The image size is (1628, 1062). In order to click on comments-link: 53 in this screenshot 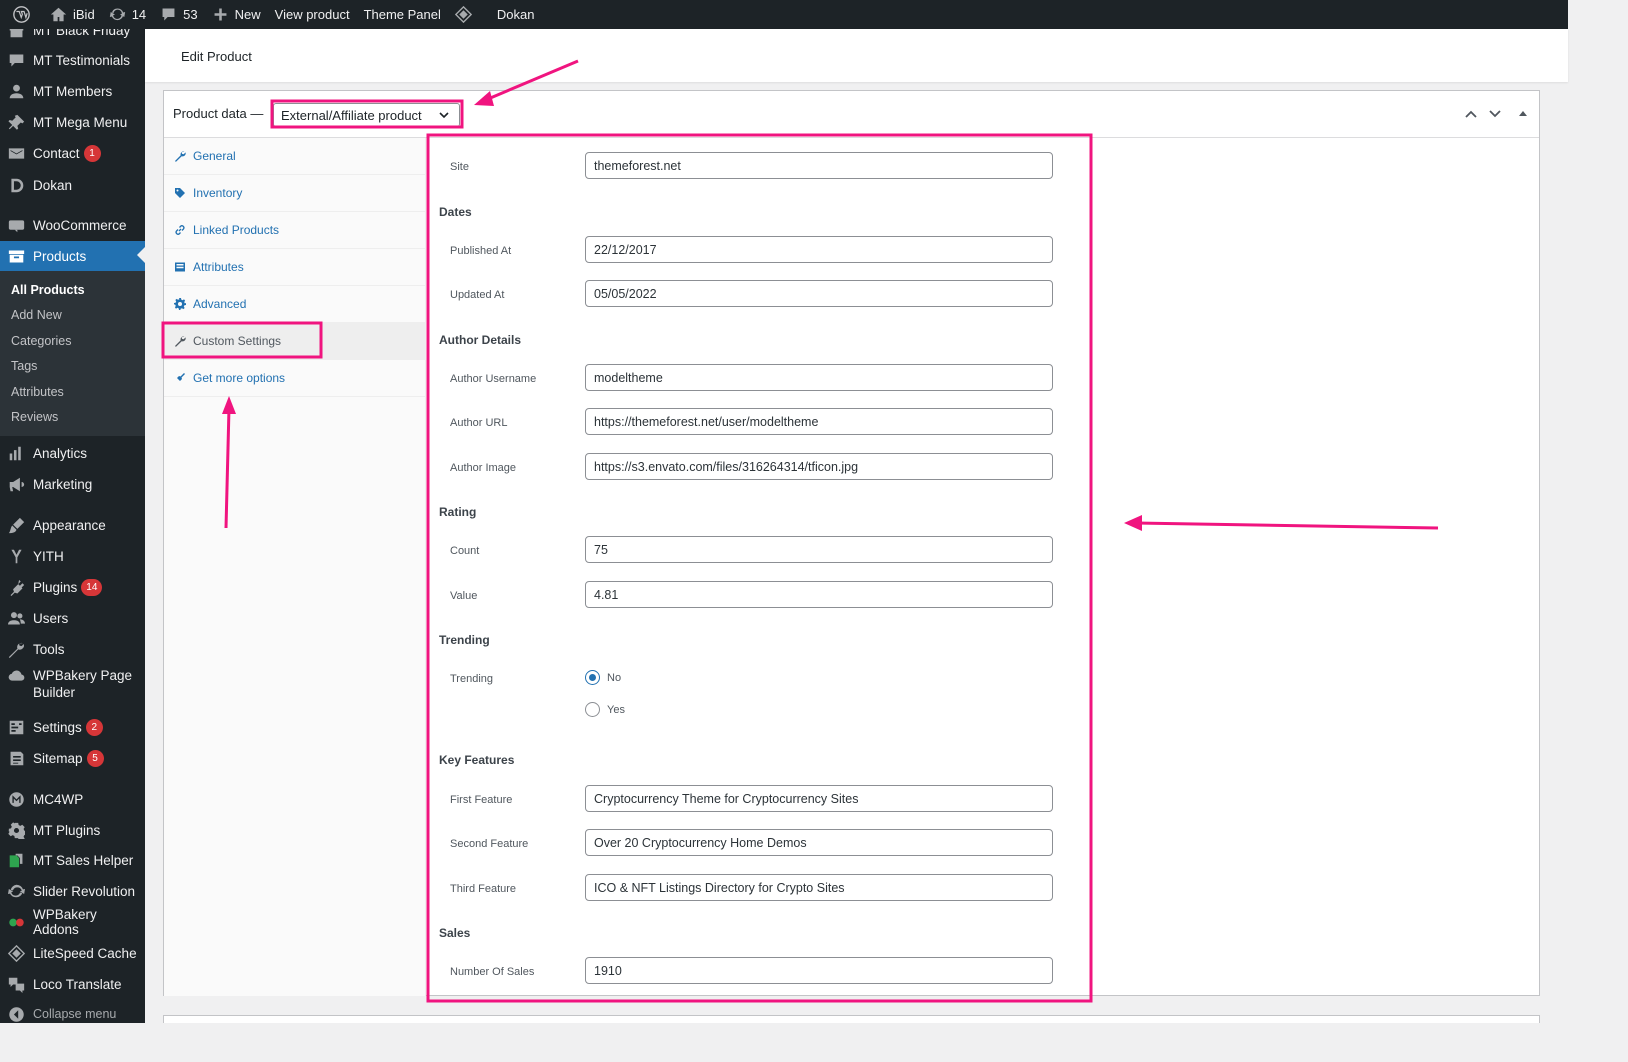, I will do `click(178, 14)`.